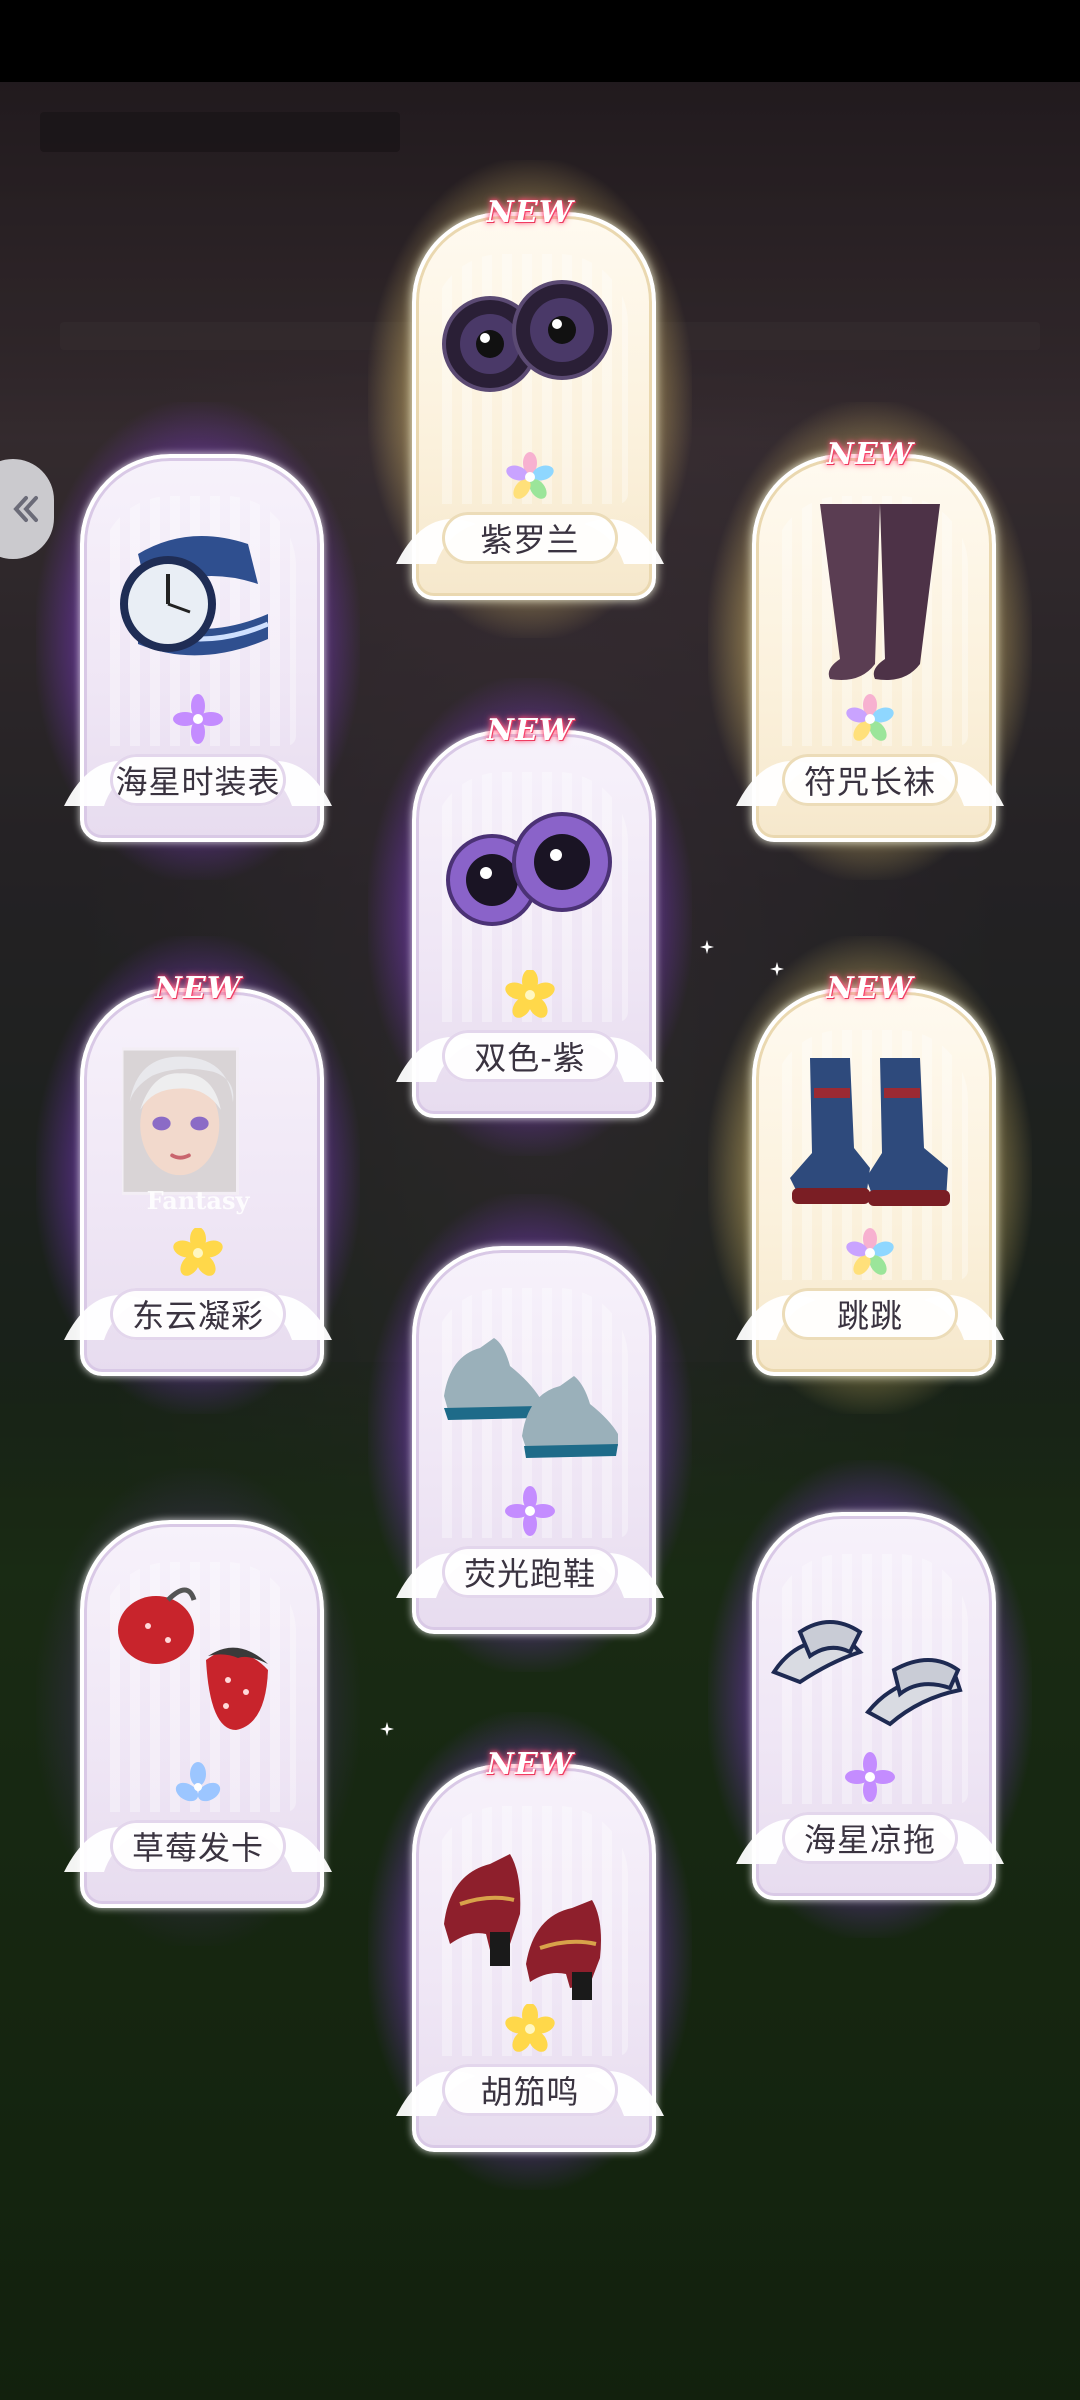 Image resolution: width=1080 pixels, height=2400 pixels. I want to click on reward-card: 草莓发卡, so click(198, 1707).